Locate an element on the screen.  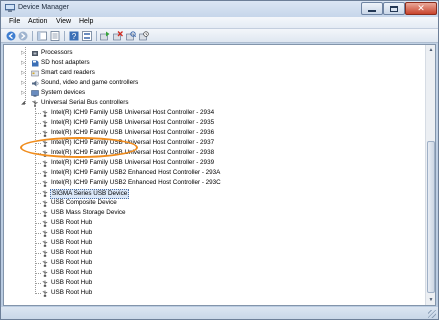
console-tree-button is located at coordinates (42, 36).